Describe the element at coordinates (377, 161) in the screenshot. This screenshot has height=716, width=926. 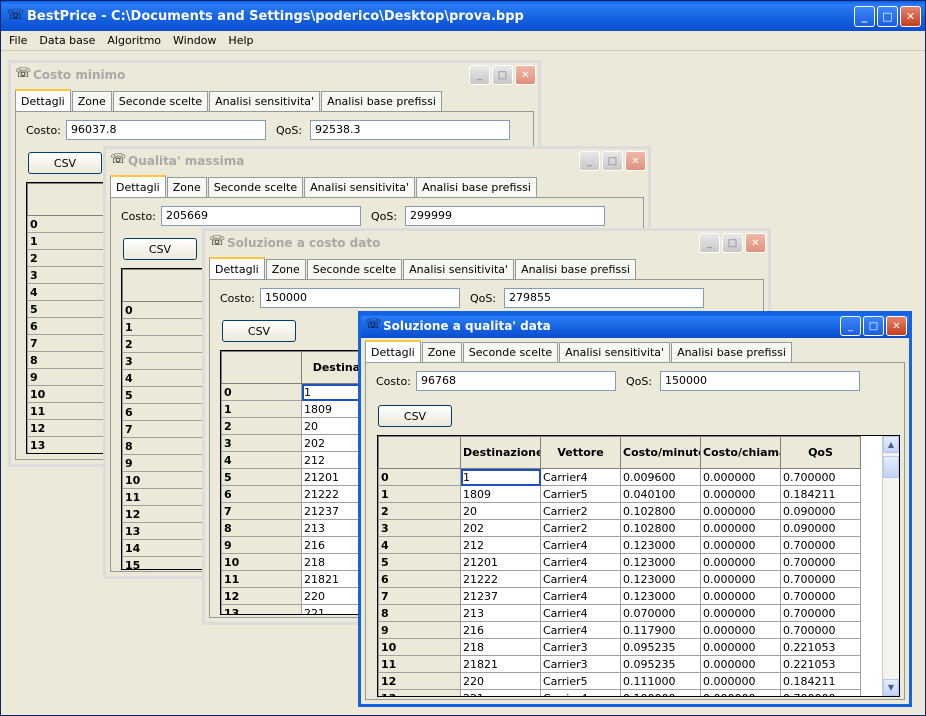
I see `window-titlebar: ☏ Qualita' massima _ □ ✕` at that location.